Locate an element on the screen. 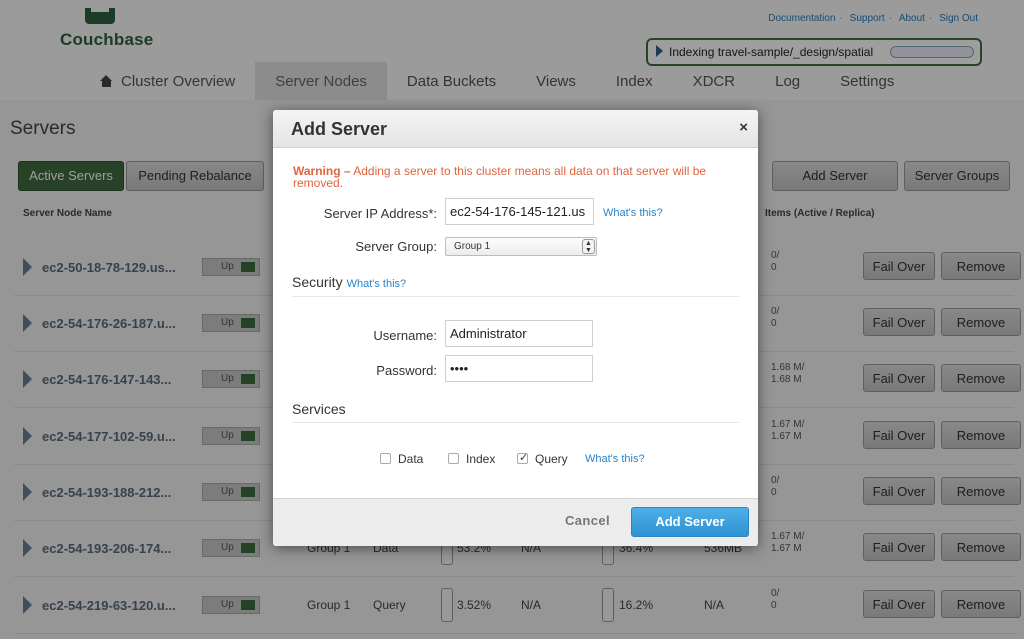 The width and height of the screenshot is (1024, 639). add-server-submit-button: Add Server is located at coordinates (690, 522).